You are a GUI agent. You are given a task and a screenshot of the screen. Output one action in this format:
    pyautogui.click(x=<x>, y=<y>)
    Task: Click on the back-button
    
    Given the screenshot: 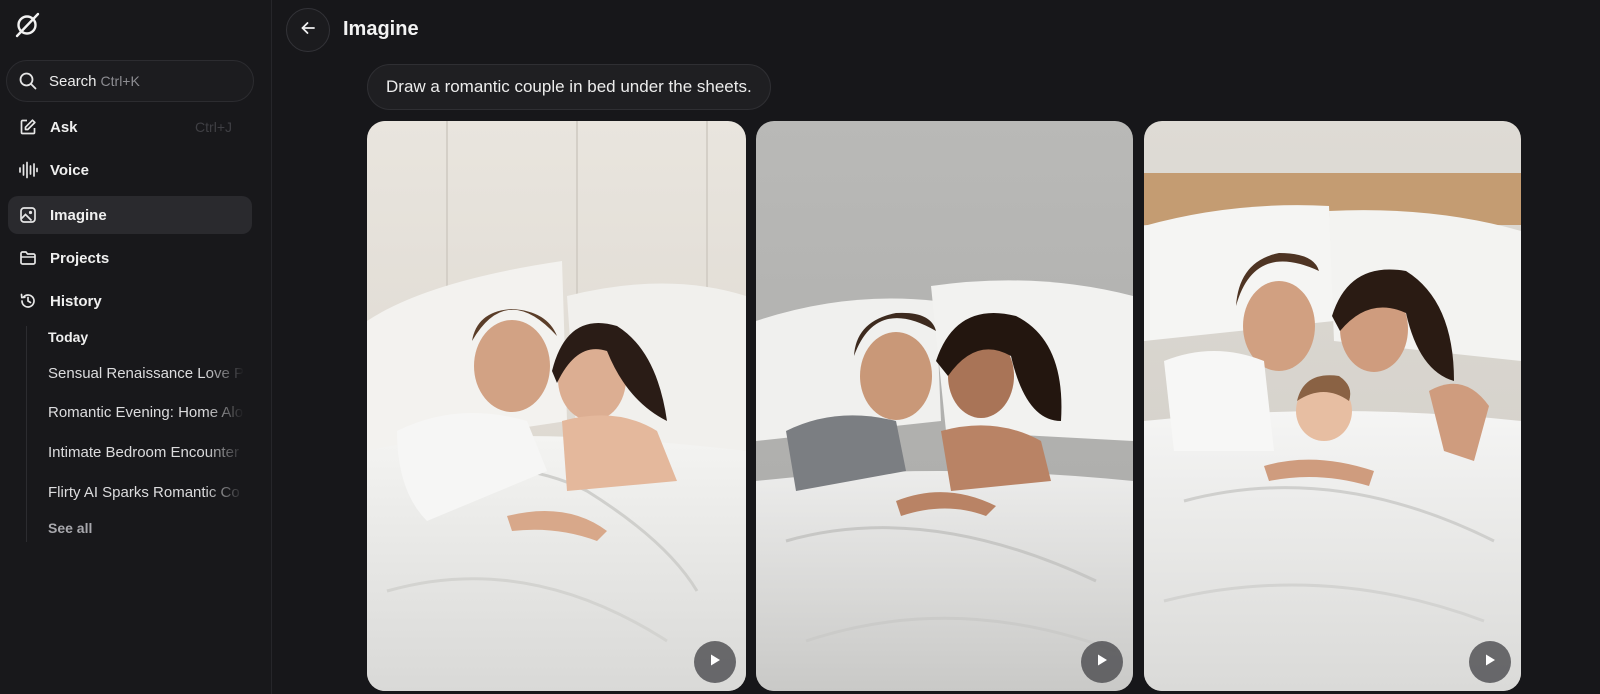 What is the action you would take?
    pyautogui.click(x=308, y=30)
    